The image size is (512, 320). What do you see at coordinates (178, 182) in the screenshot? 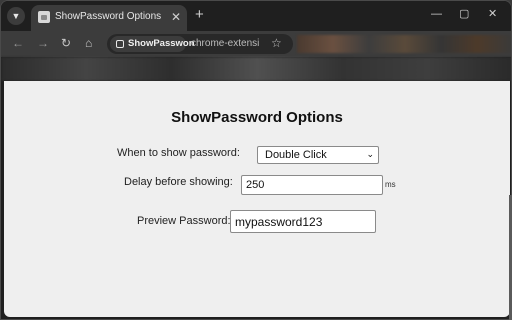
I see `delay-label: Delay before showing:` at bounding box center [178, 182].